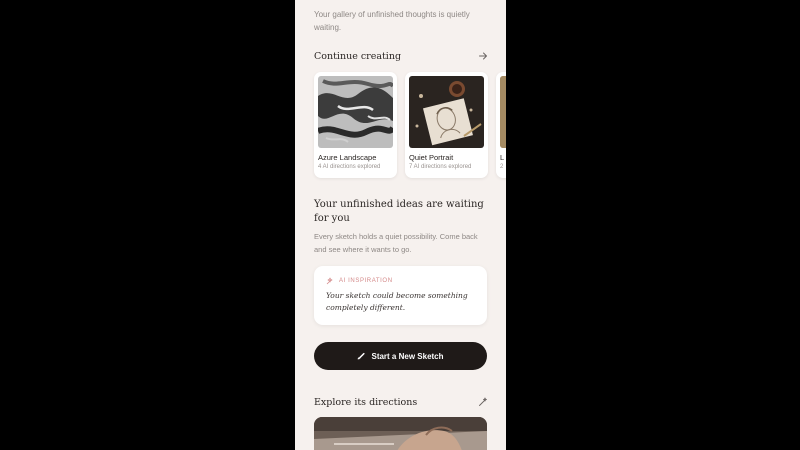 This screenshot has height=450, width=800. I want to click on sketch-card-azure-landscape: Azure Landscape 4 AI directions explored, so click(355, 125).